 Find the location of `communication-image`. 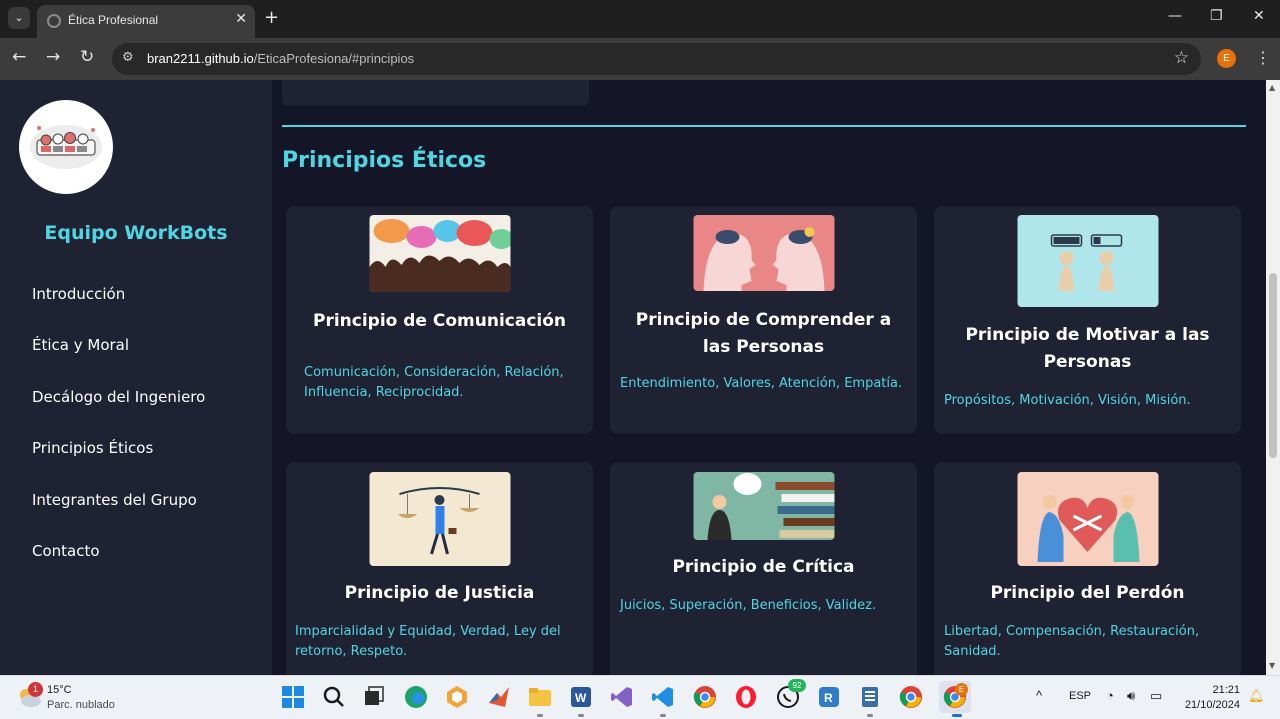

communication-image is located at coordinates (439, 253).